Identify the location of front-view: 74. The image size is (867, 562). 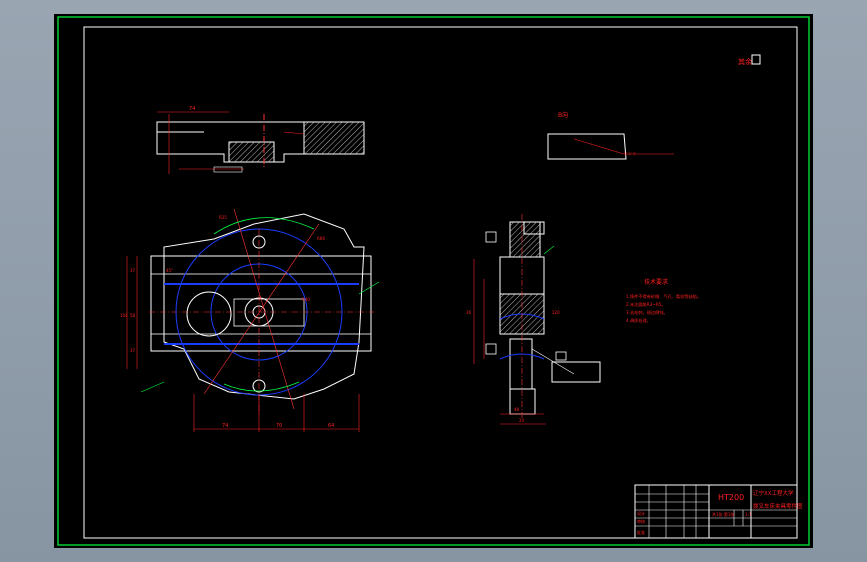
(260, 140).